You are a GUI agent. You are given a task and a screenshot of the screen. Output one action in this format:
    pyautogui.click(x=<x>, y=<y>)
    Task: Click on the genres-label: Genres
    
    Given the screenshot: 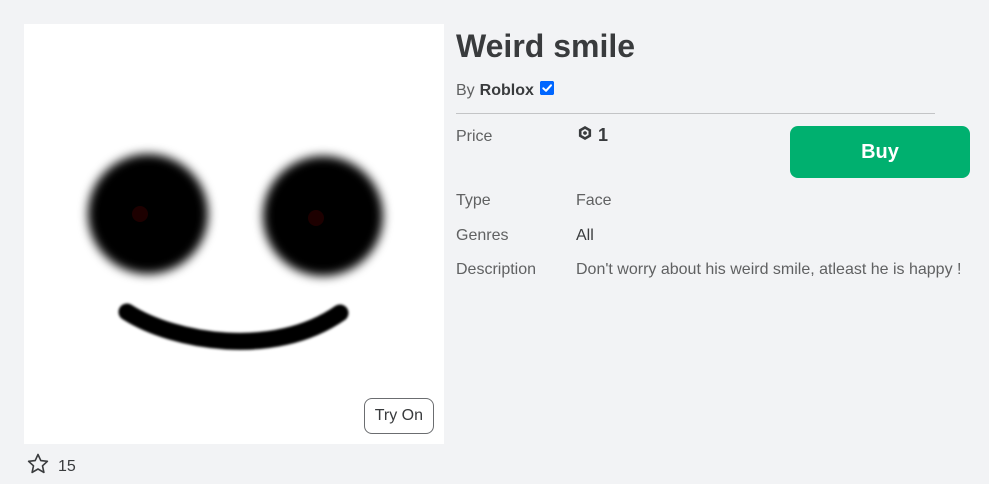 What is the action you would take?
    pyautogui.click(x=482, y=235)
    